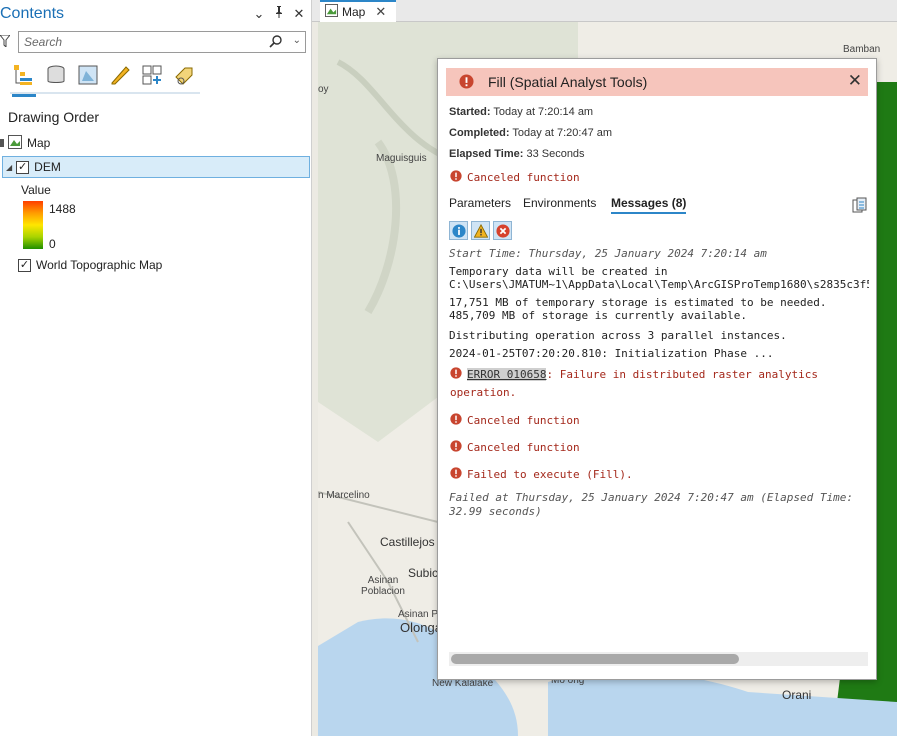 The width and height of the screenshot is (897, 736). I want to click on pin-icon, so click(279, 14).